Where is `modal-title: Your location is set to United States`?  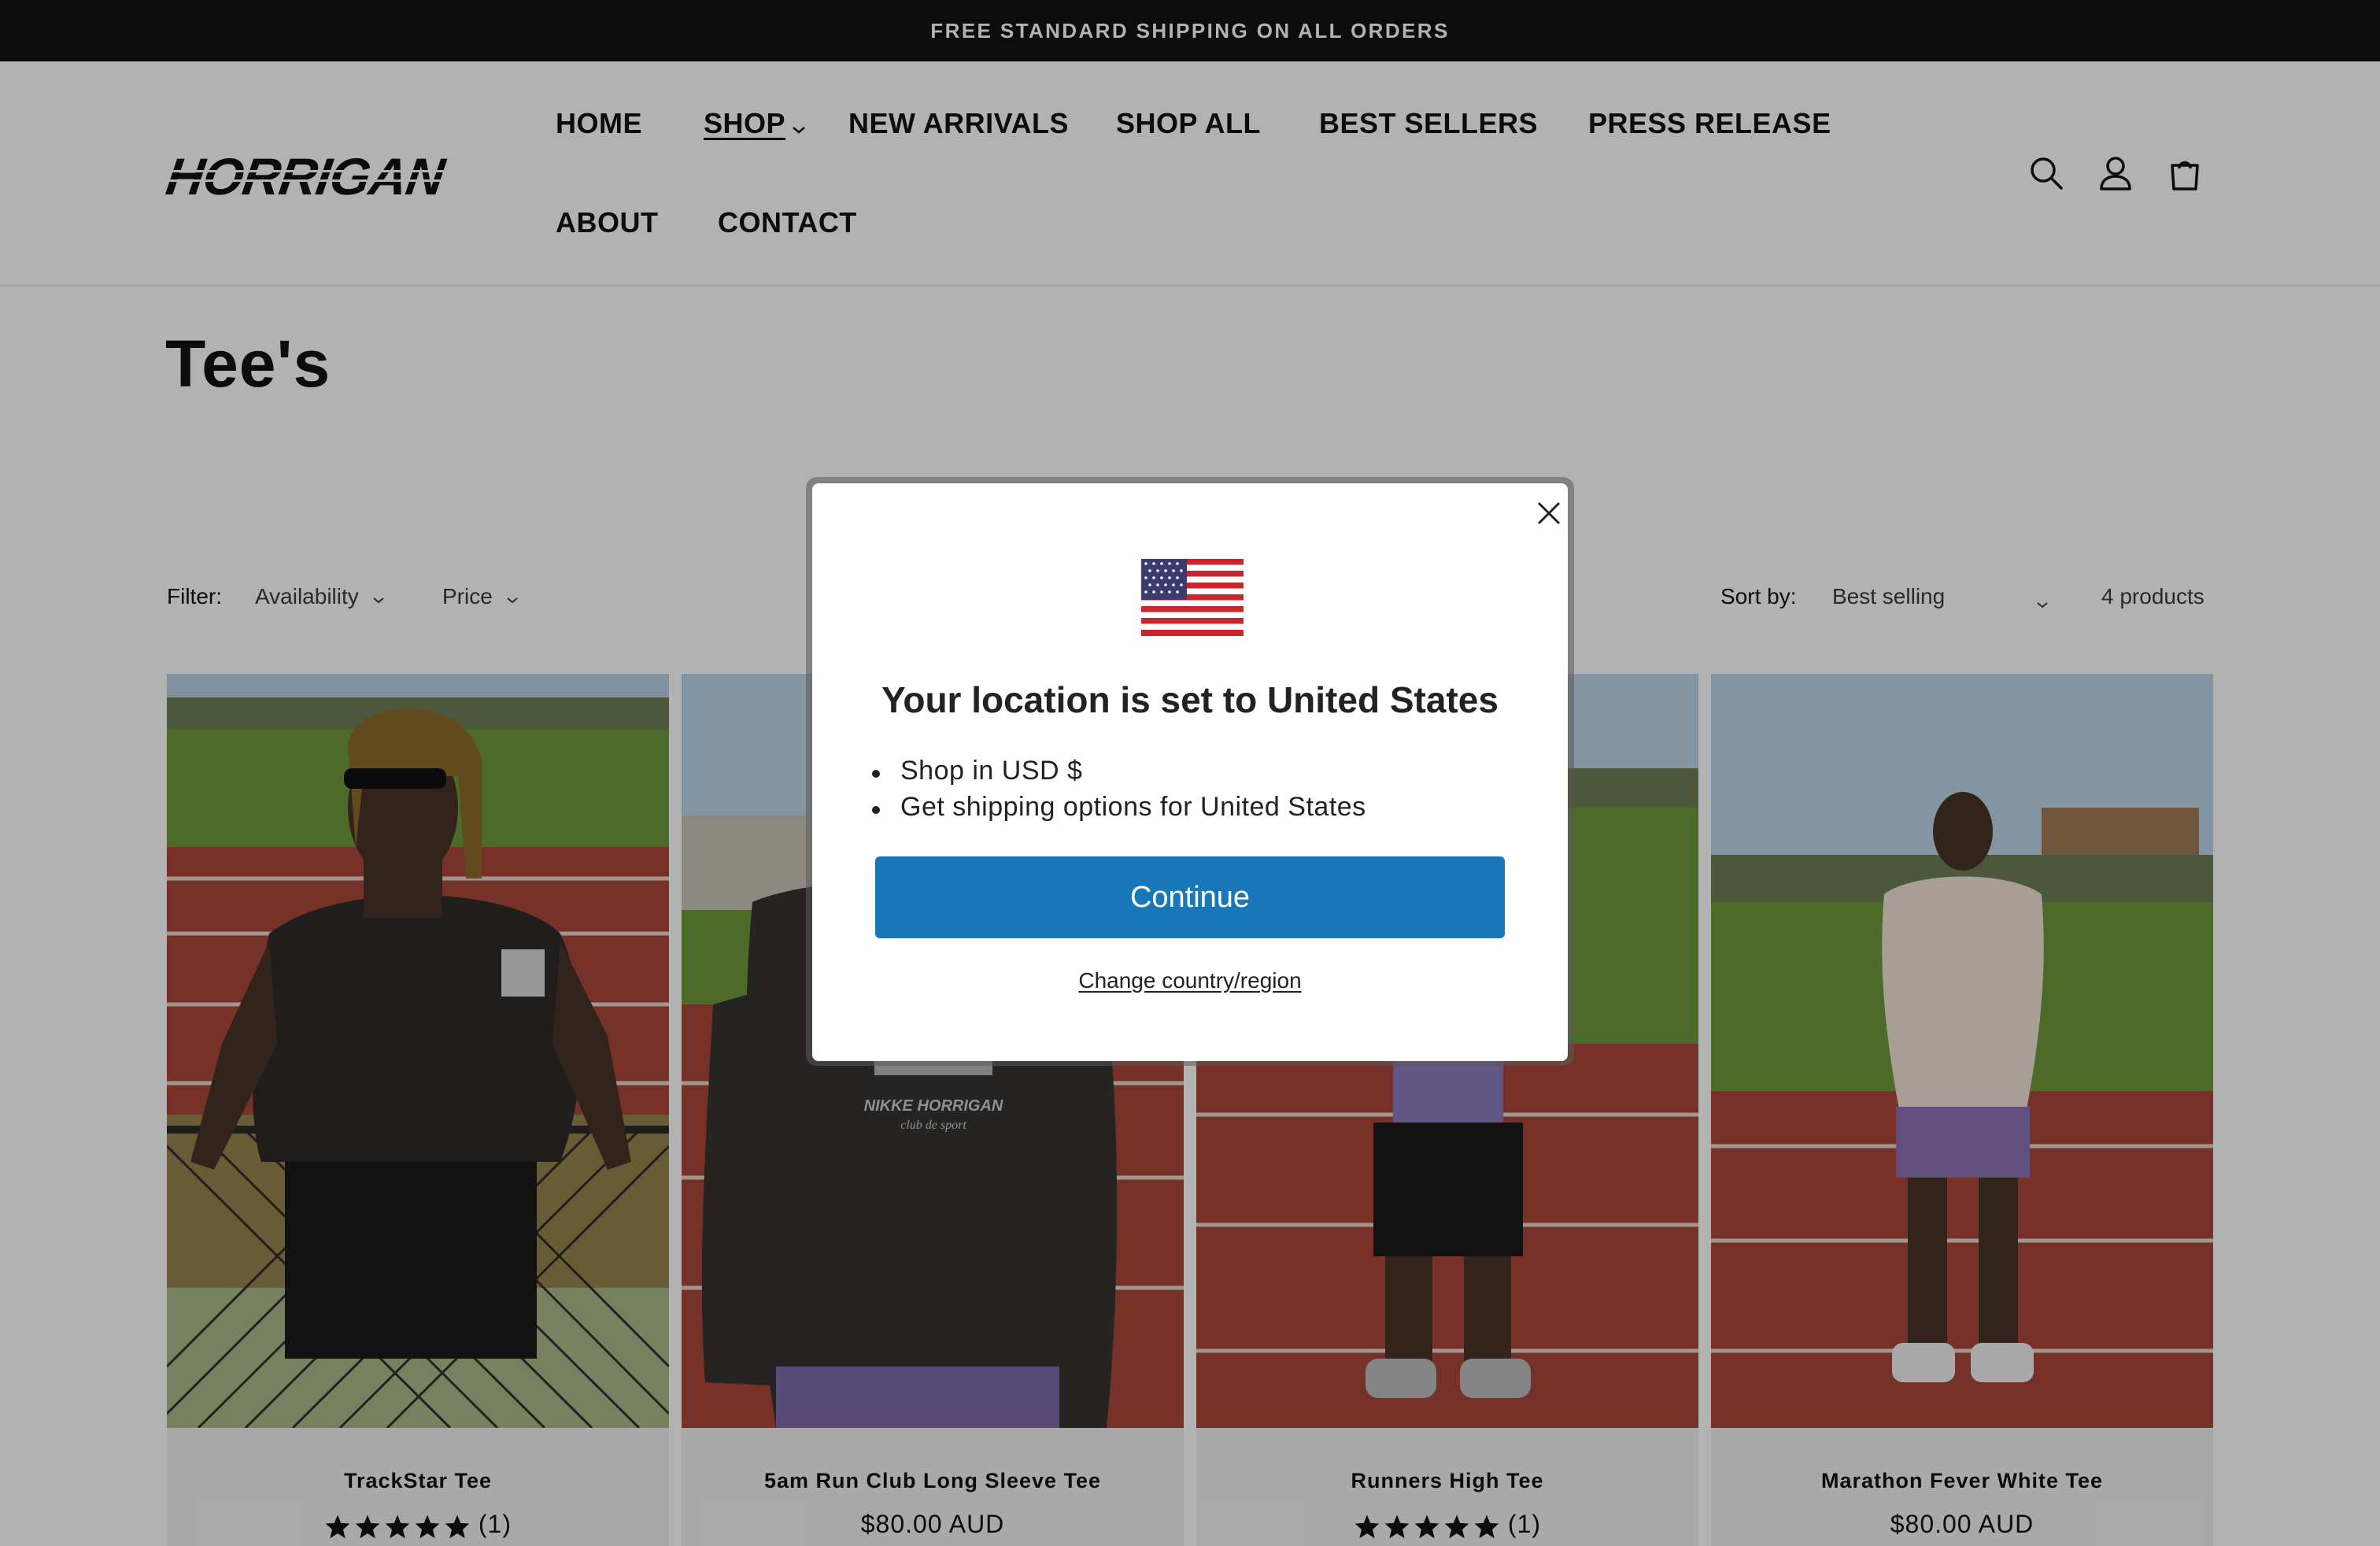
modal-title: Your location is set to United States is located at coordinates (1190, 700).